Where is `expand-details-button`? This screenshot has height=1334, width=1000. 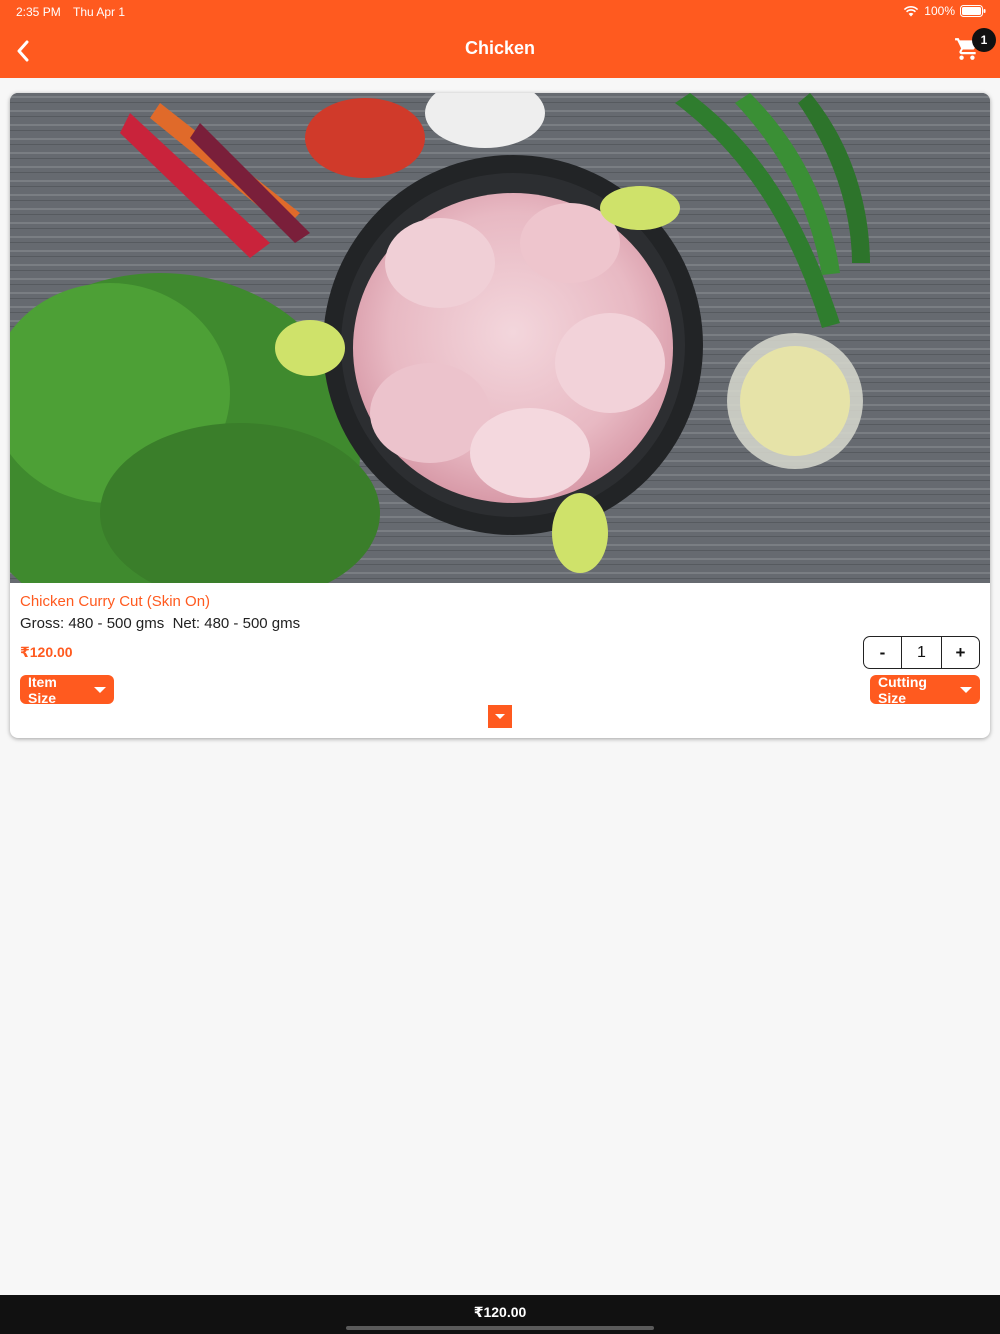
expand-details-button is located at coordinates (500, 716).